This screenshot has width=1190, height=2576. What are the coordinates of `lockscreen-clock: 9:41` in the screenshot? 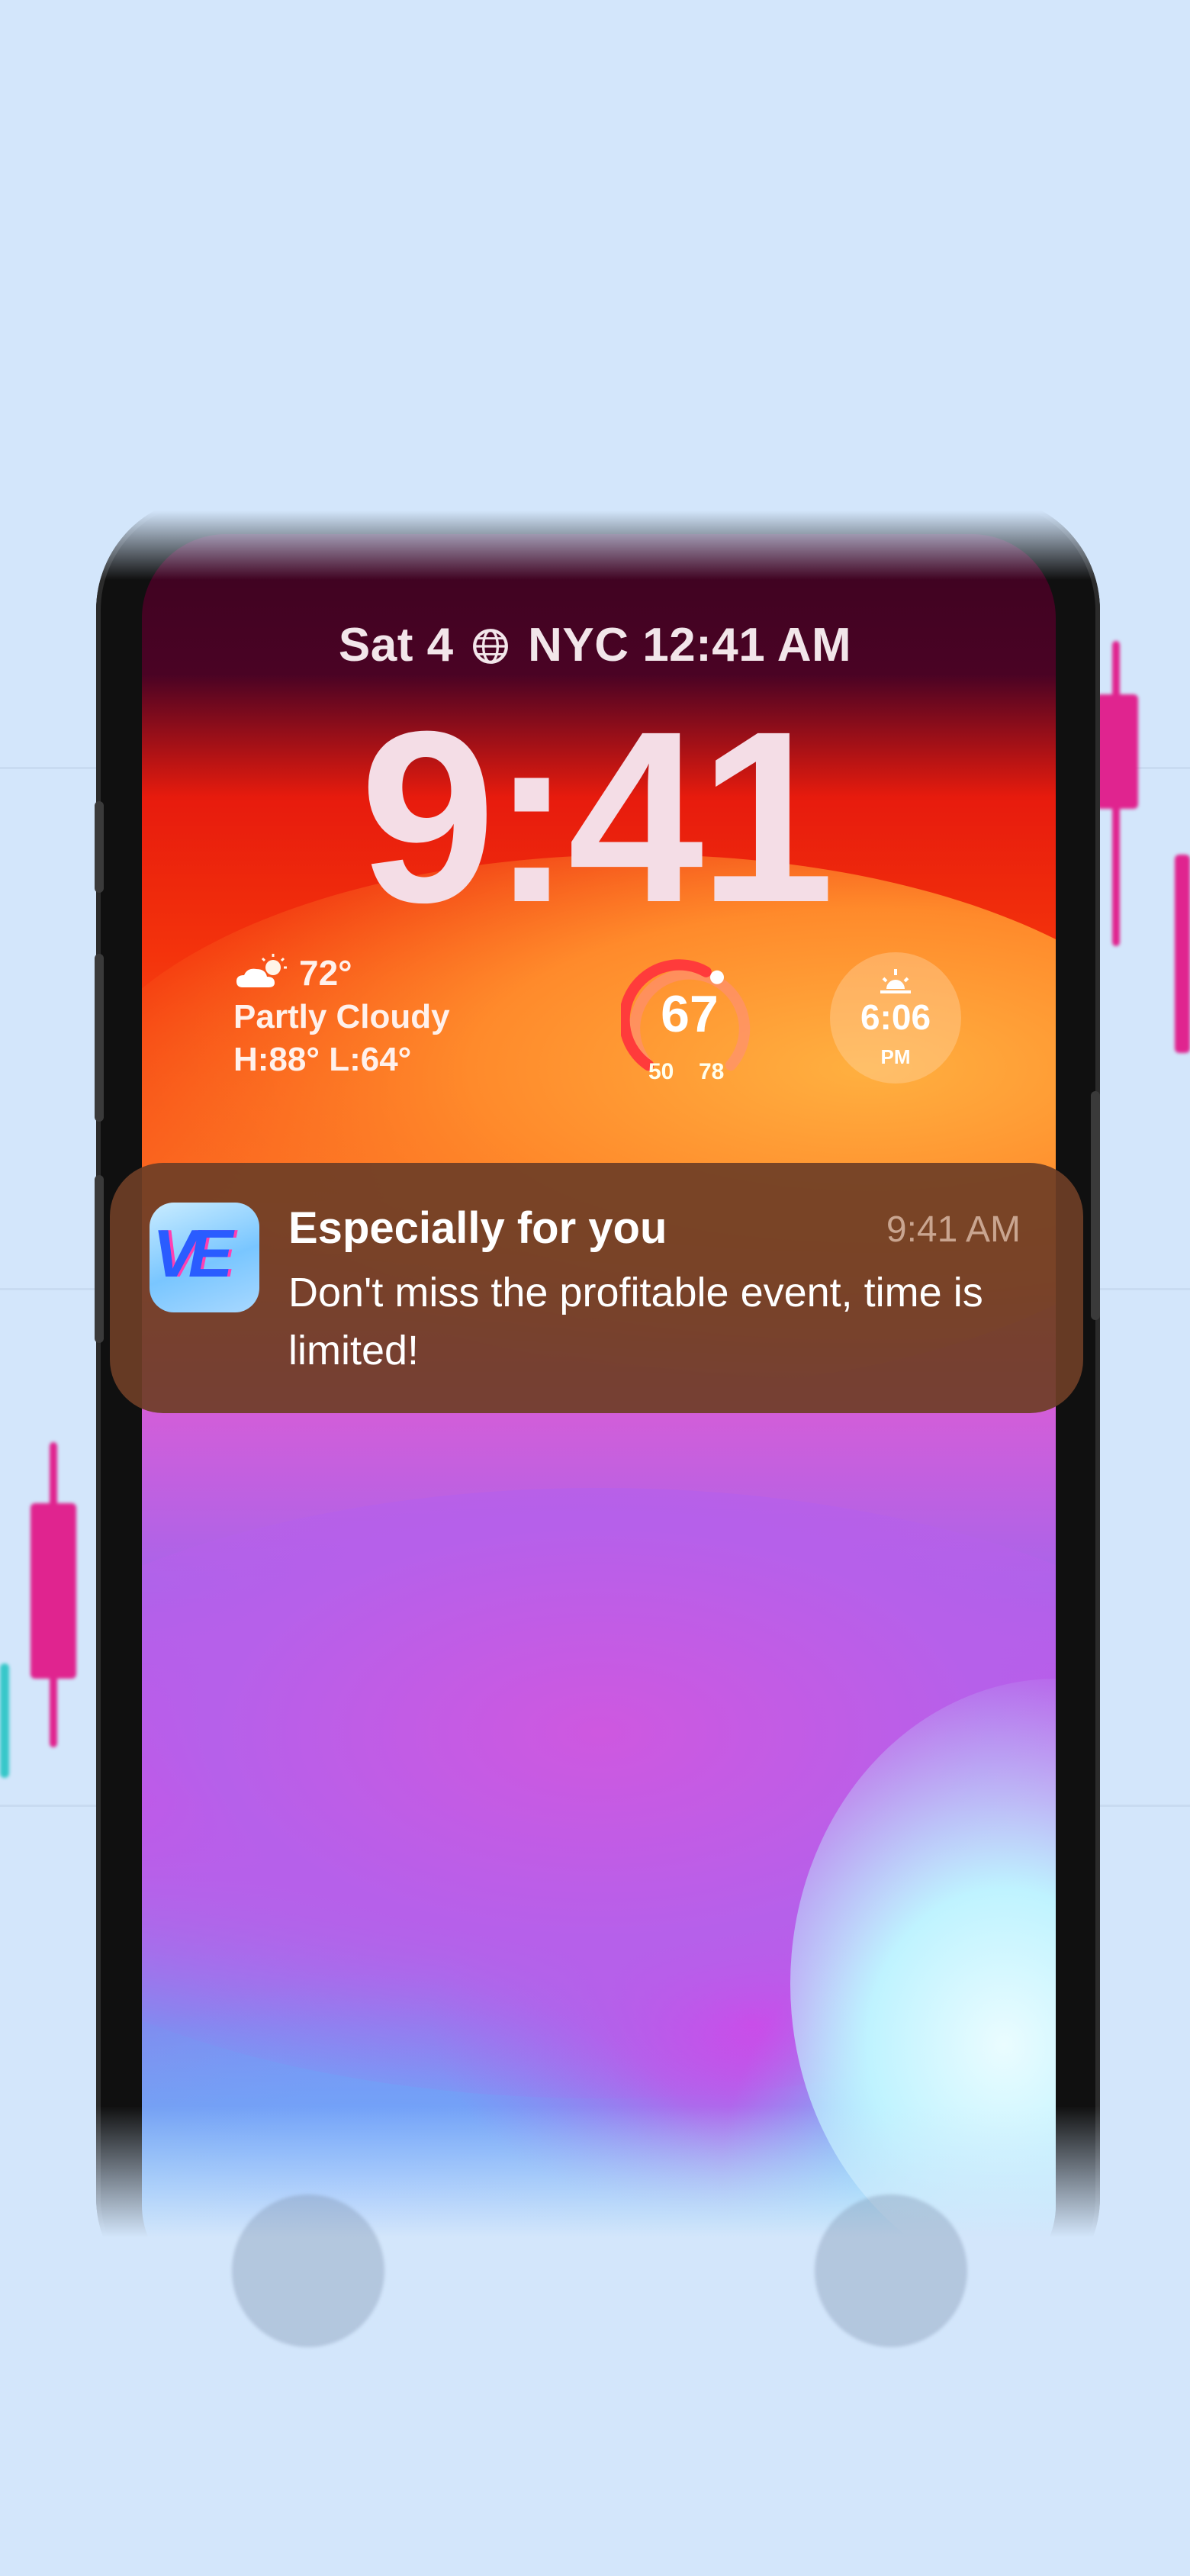 It's located at (597, 816).